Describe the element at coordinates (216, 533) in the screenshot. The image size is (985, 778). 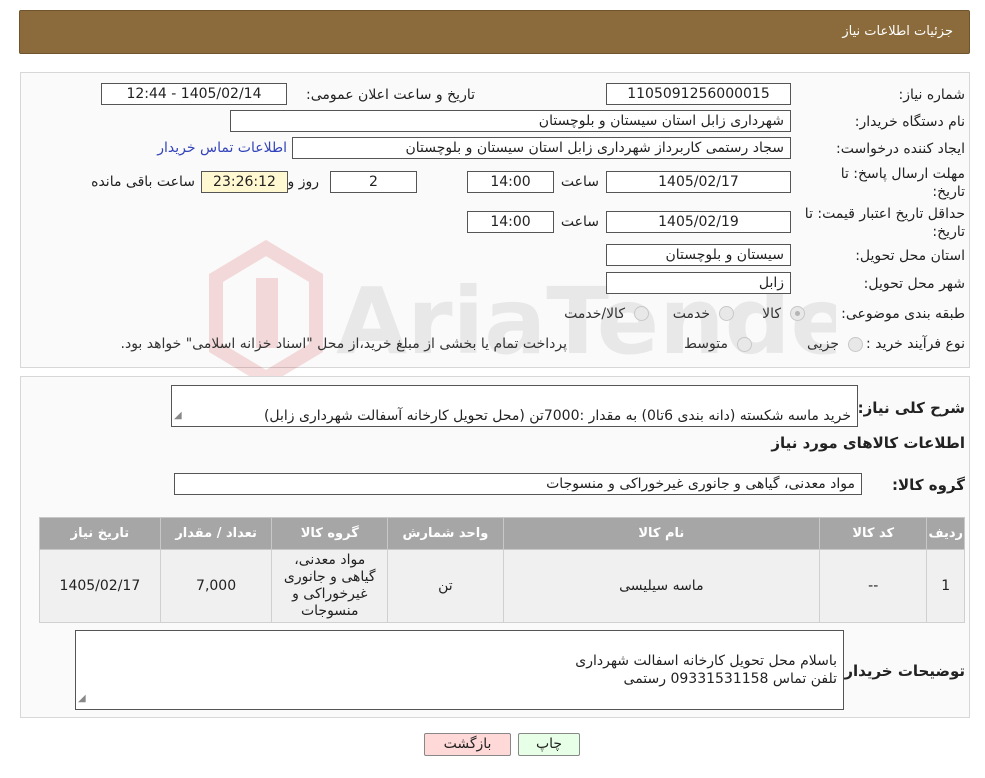
I see `col-quantity: تعداد / مقدار` at that location.